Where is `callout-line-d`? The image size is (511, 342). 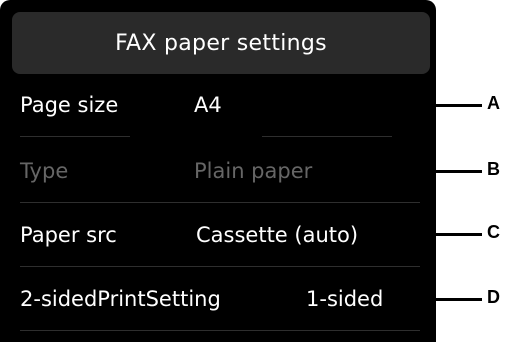
callout-line-d is located at coordinates (457, 299).